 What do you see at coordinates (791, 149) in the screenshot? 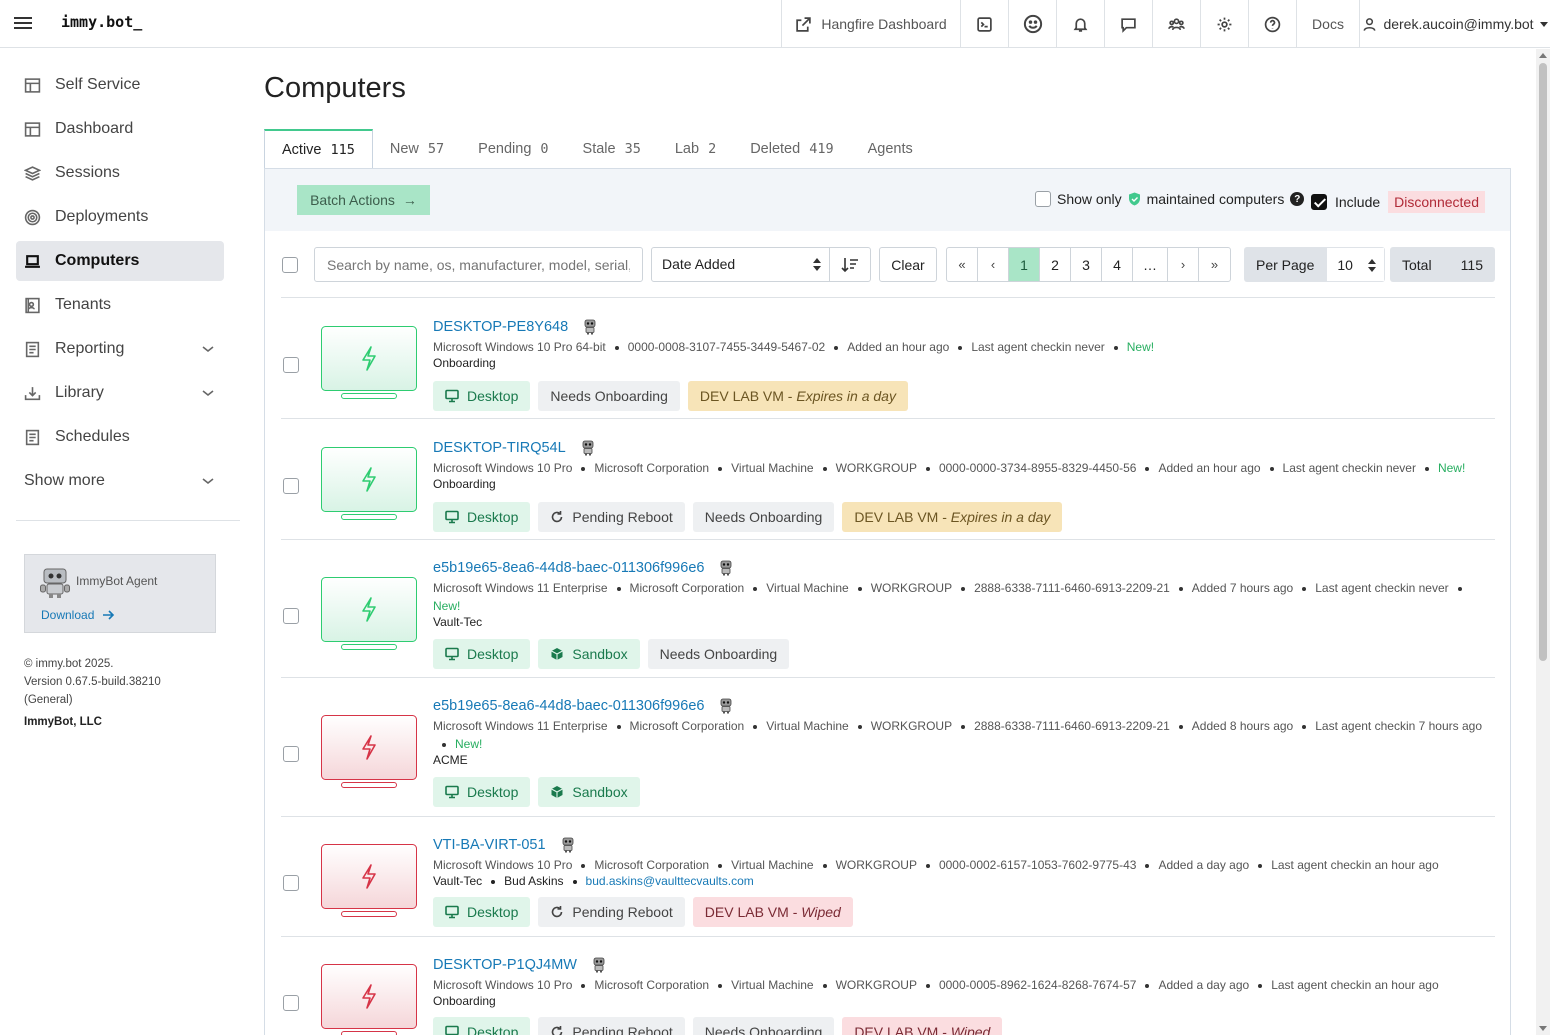
I see `tab-deleted: Deleted 419` at bounding box center [791, 149].